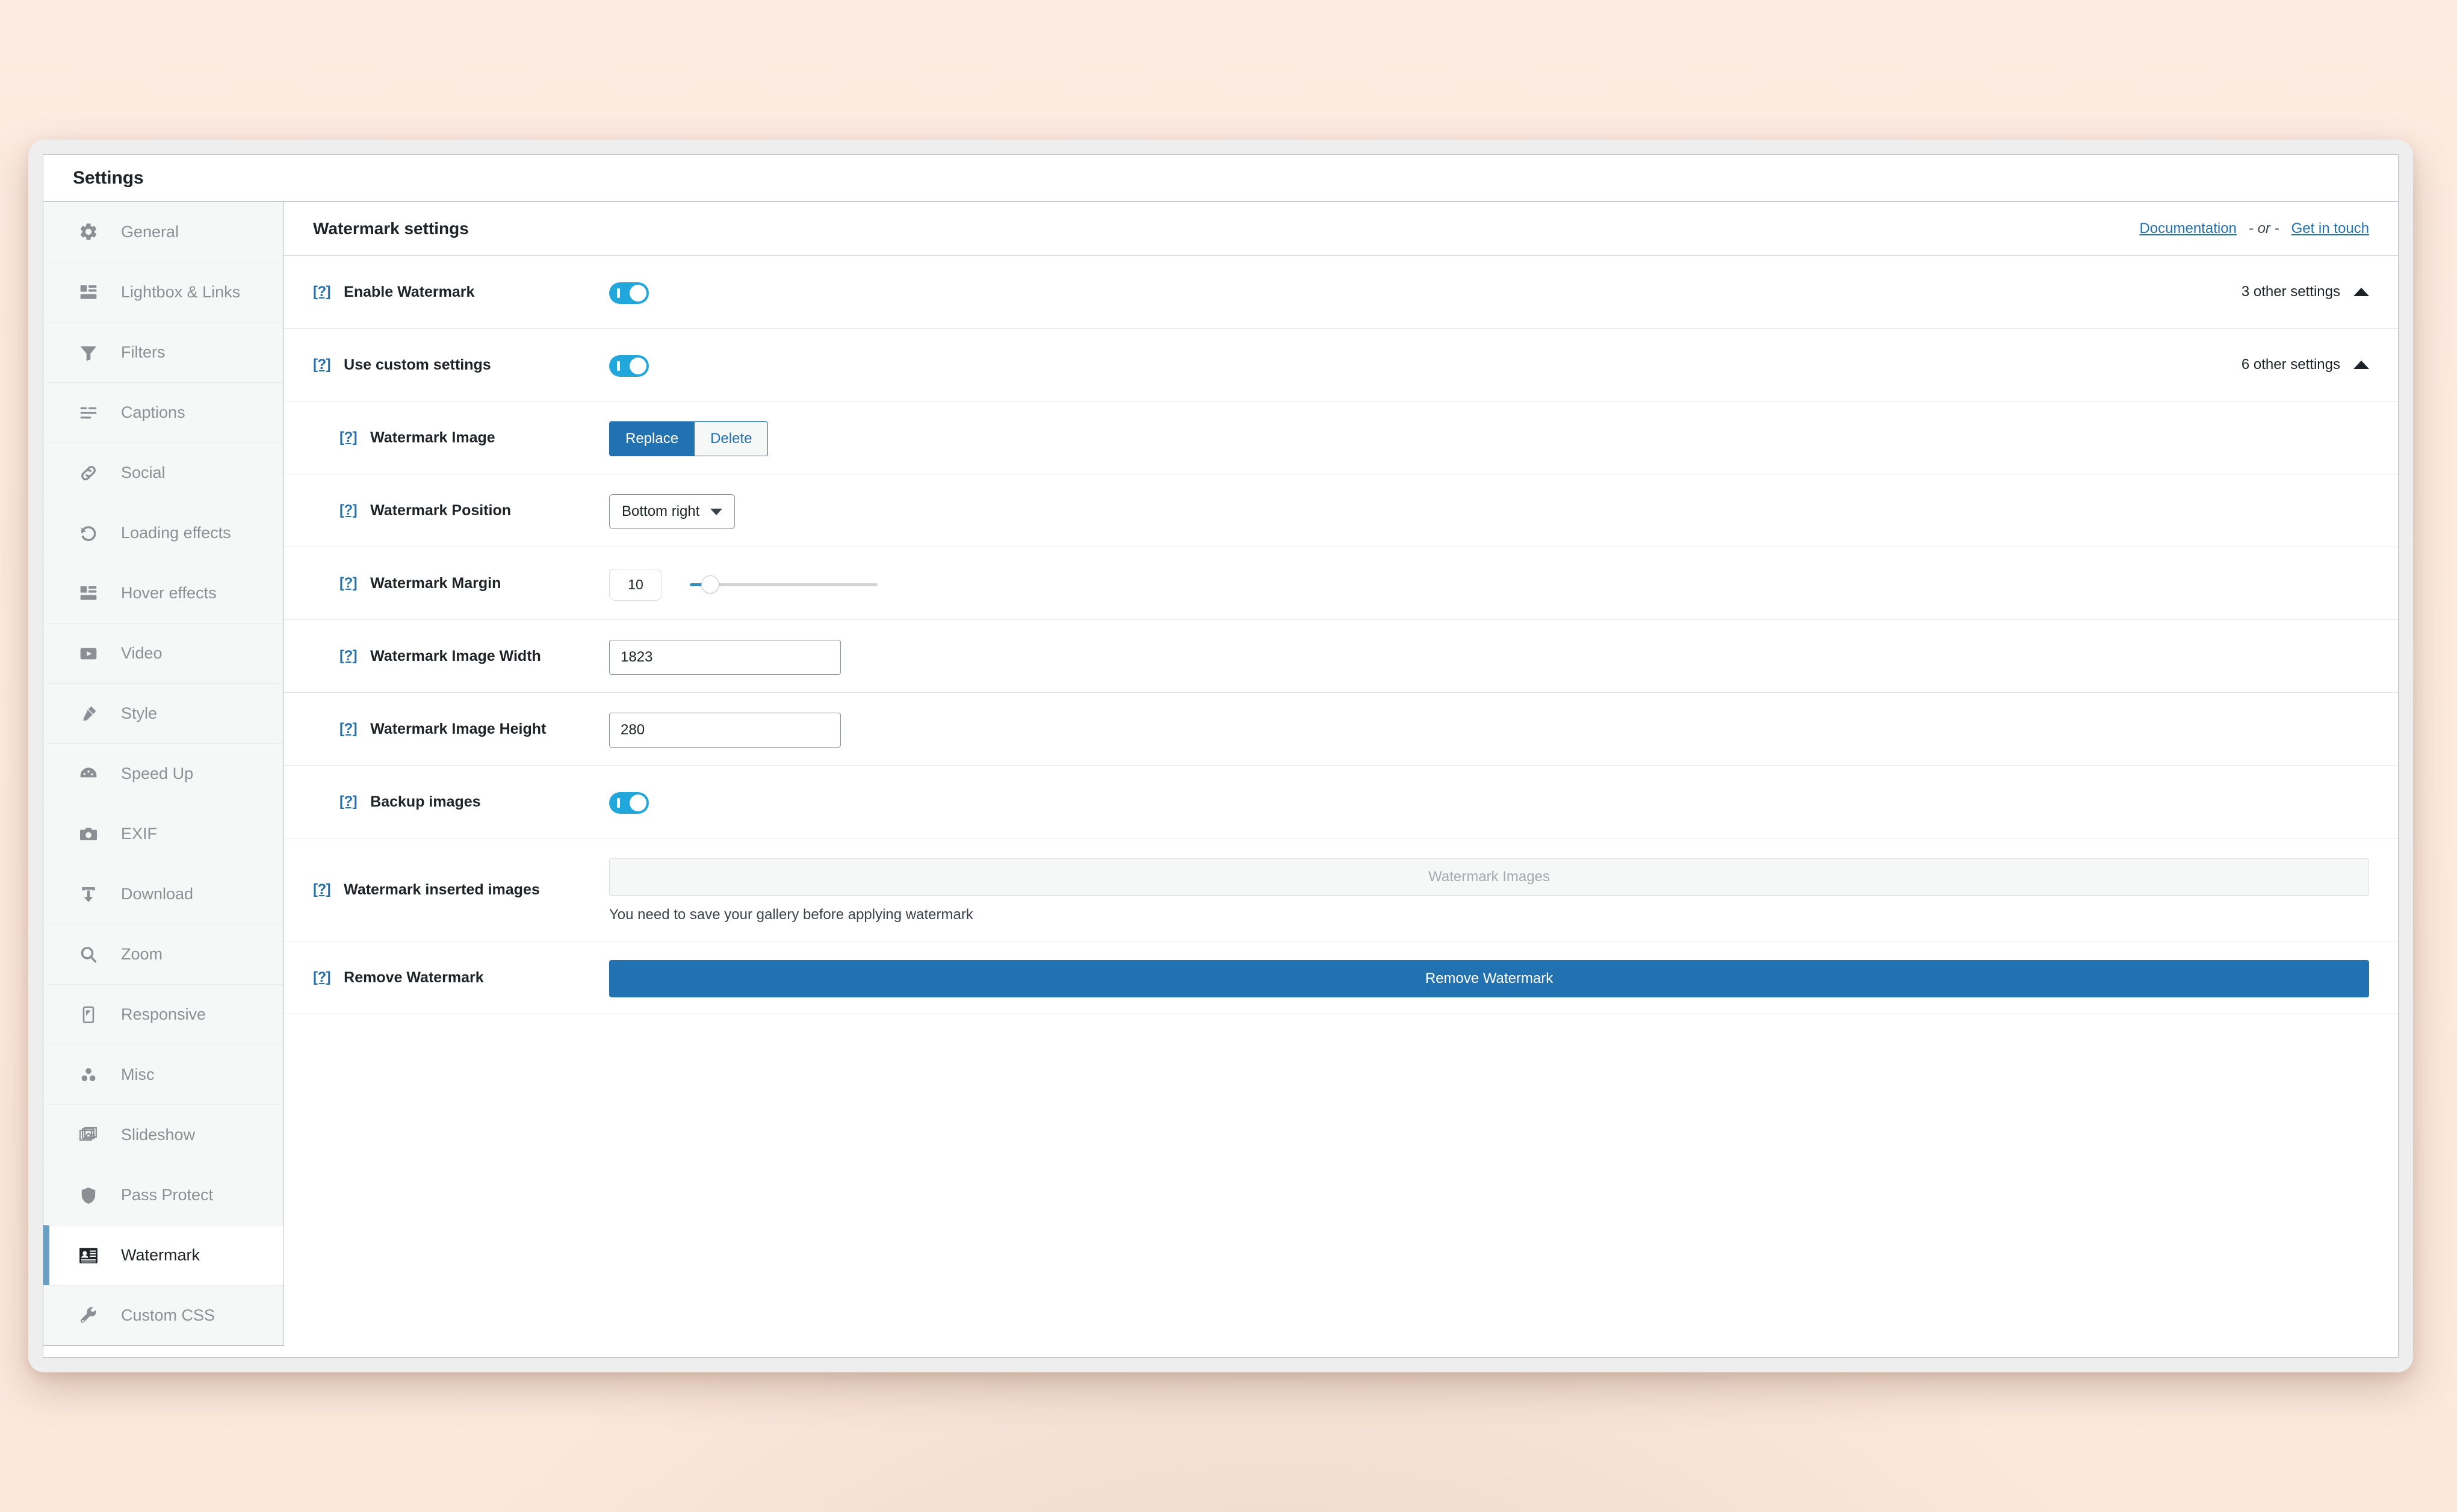 The width and height of the screenshot is (2457, 1512). Describe the element at coordinates (88, 473) in the screenshot. I see `link-icon` at that location.